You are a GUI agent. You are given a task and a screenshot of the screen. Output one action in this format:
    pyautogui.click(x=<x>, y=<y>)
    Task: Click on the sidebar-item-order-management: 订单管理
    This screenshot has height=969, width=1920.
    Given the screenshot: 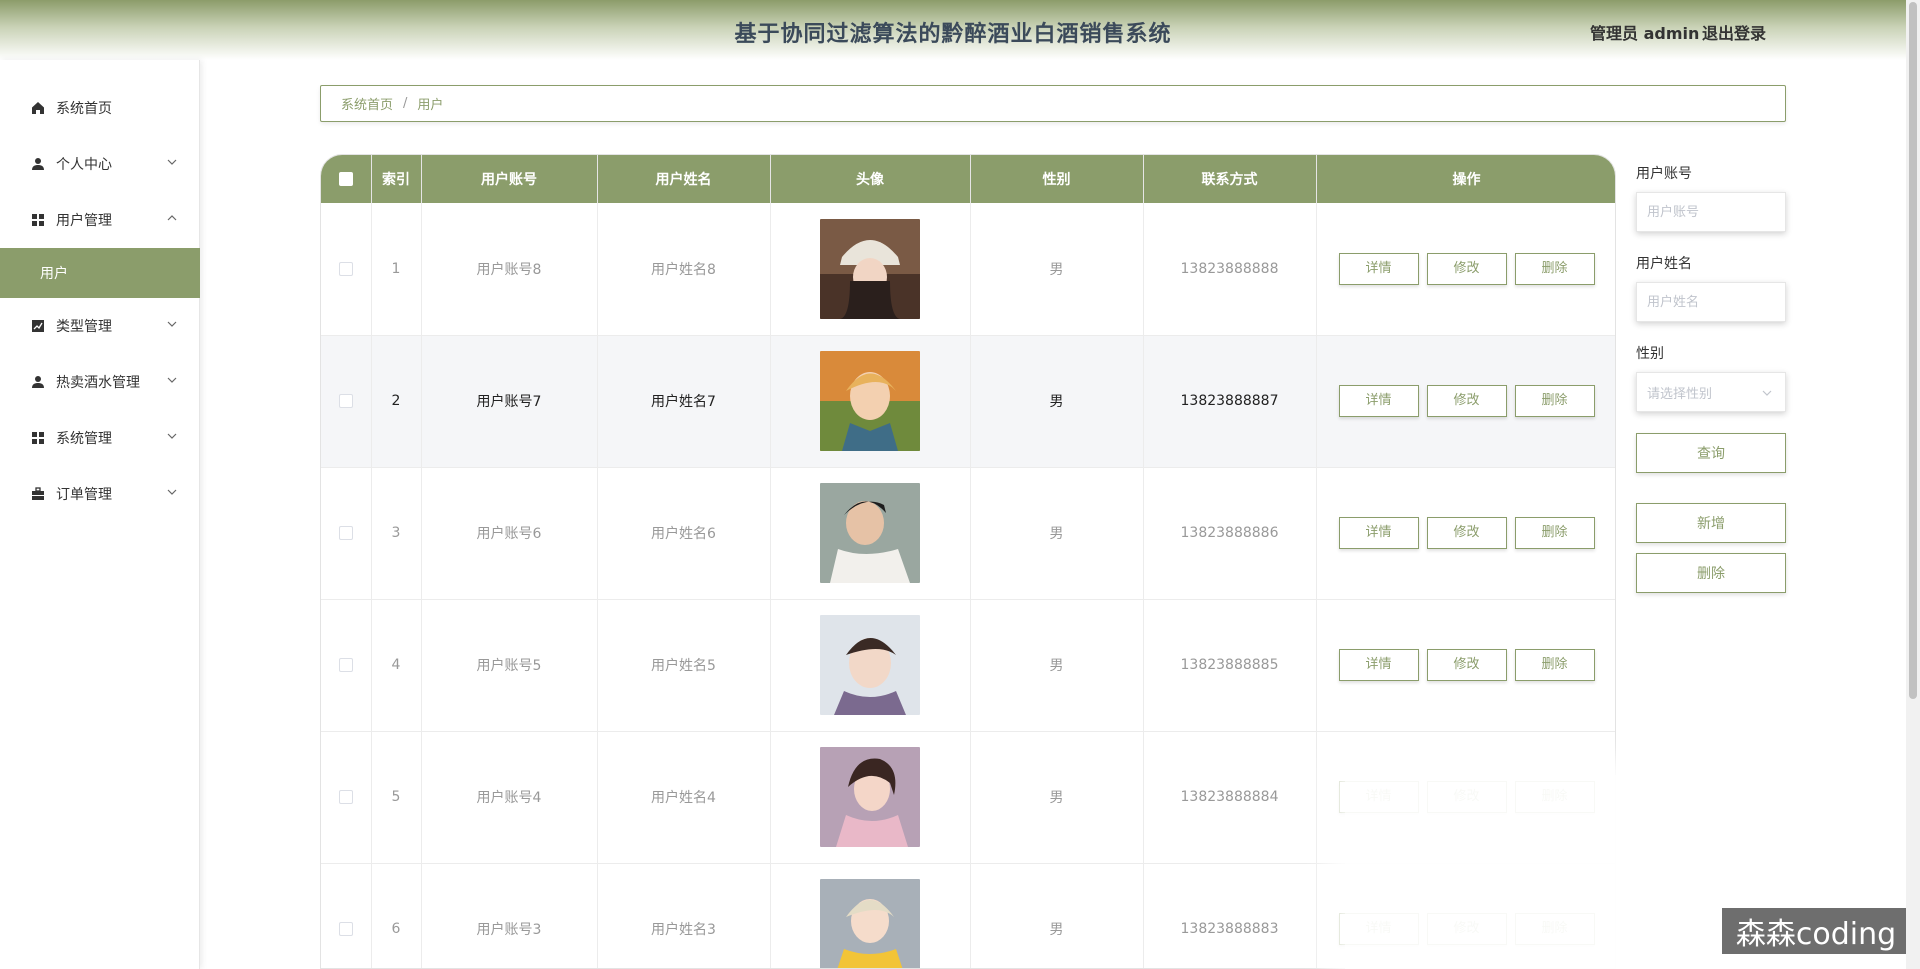 What is the action you would take?
    pyautogui.click(x=100, y=494)
    